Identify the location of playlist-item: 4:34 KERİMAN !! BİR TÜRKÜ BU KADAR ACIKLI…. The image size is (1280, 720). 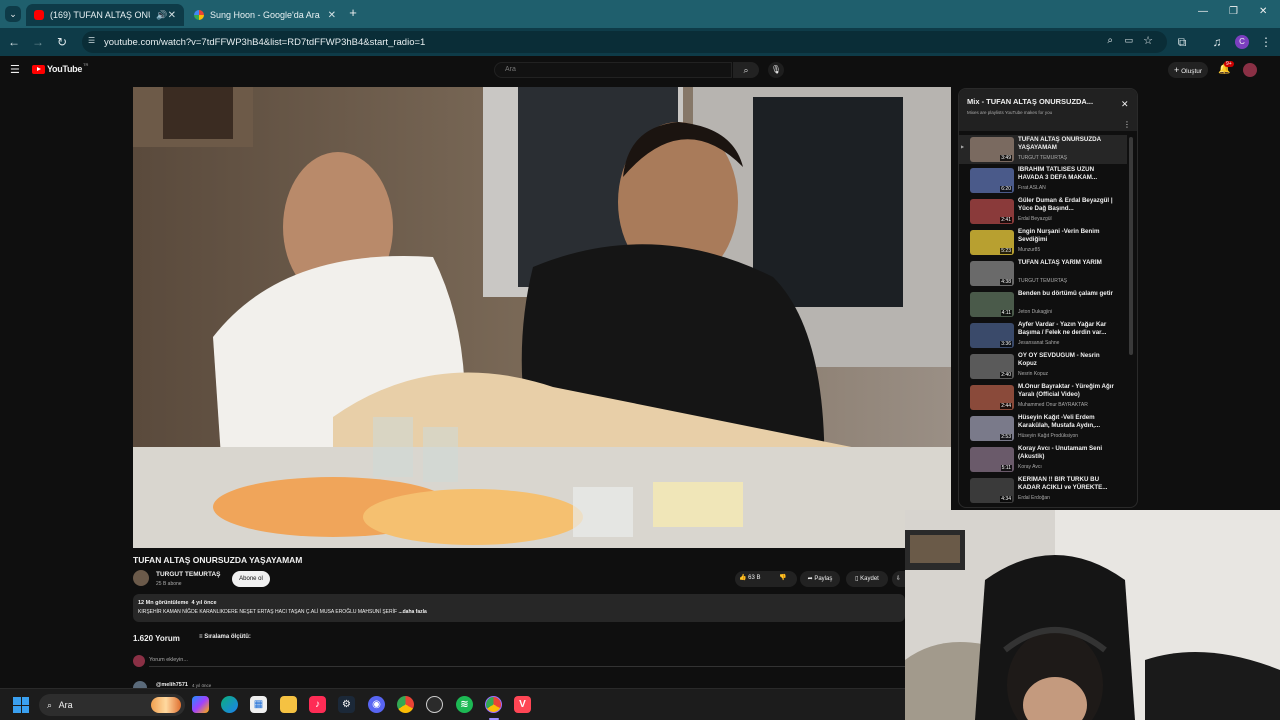
(1046, 491).